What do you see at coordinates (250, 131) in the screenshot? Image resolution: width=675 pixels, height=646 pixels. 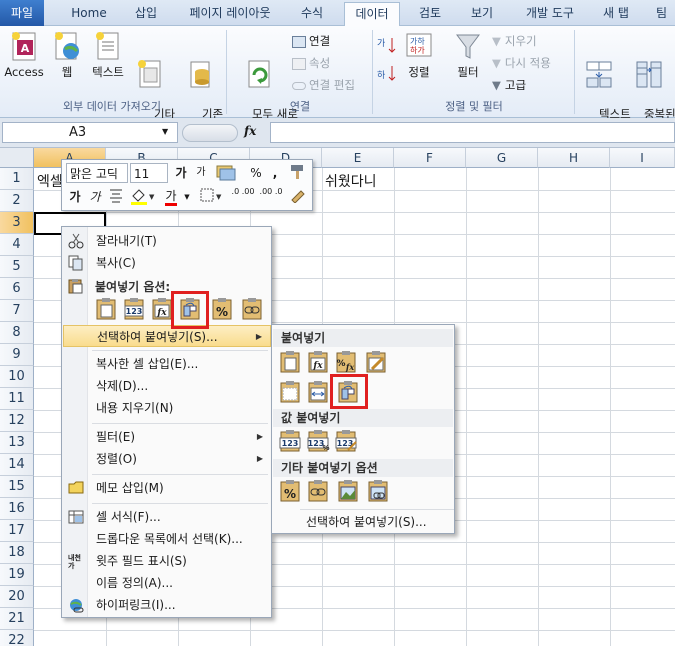 I see `insert-function-icon: fx` at bounding box center [250, 131].